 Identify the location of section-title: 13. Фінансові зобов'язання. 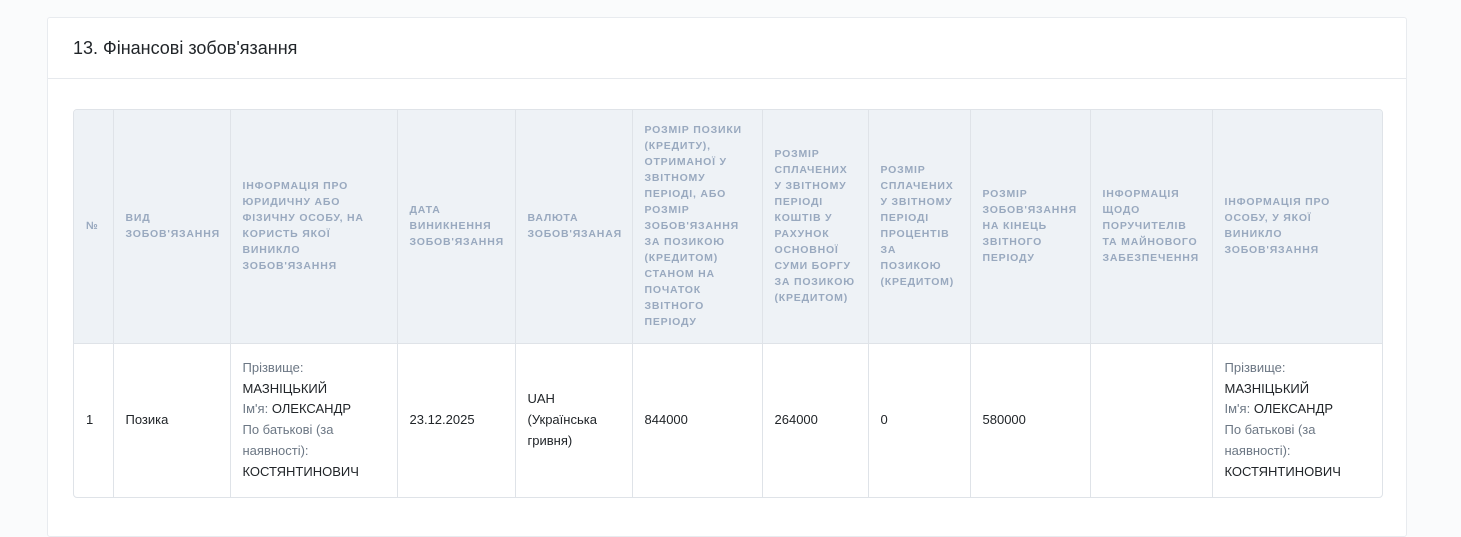
(185, 47).